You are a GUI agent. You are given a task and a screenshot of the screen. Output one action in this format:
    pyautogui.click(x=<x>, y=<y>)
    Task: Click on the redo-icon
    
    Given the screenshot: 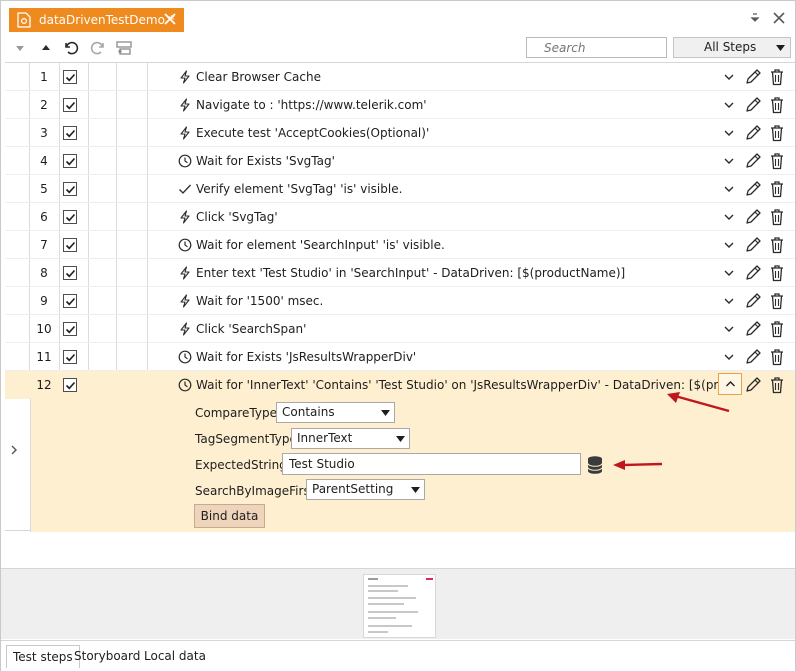 What is the action you would take?
    pyautogui.click(x=98, y=48)
    